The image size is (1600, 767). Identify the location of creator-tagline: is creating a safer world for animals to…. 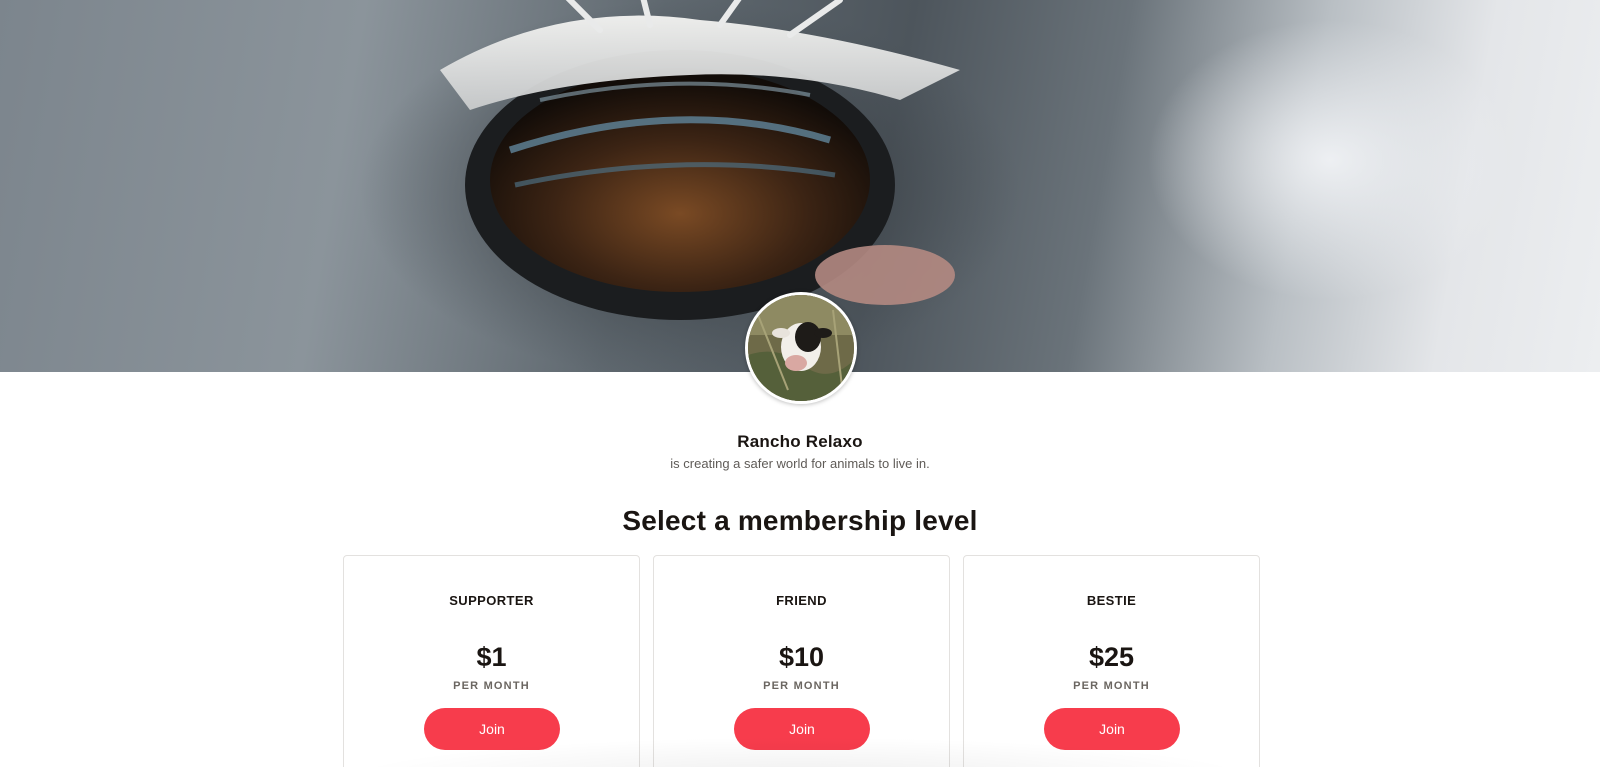
(800, 463).